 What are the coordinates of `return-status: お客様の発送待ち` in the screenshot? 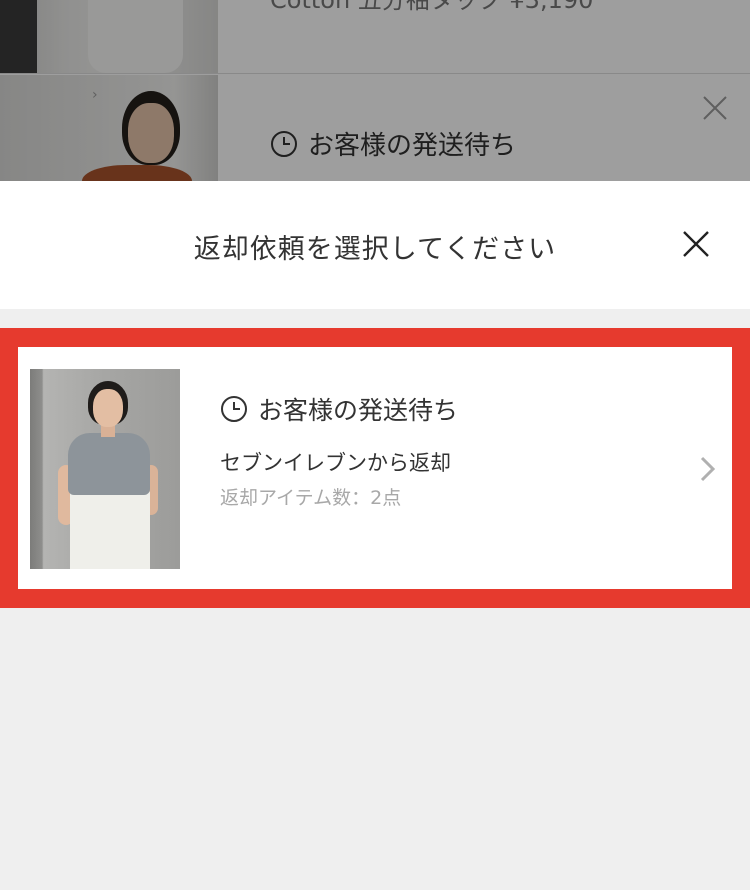 It's located at (339, 409).